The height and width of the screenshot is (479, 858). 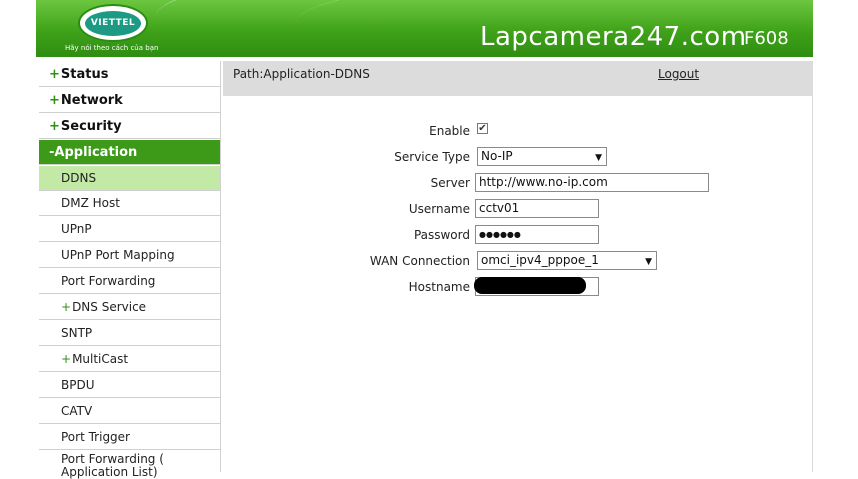 I want to click on sidebar-item-label: Application List), so click(x=109, y=472).